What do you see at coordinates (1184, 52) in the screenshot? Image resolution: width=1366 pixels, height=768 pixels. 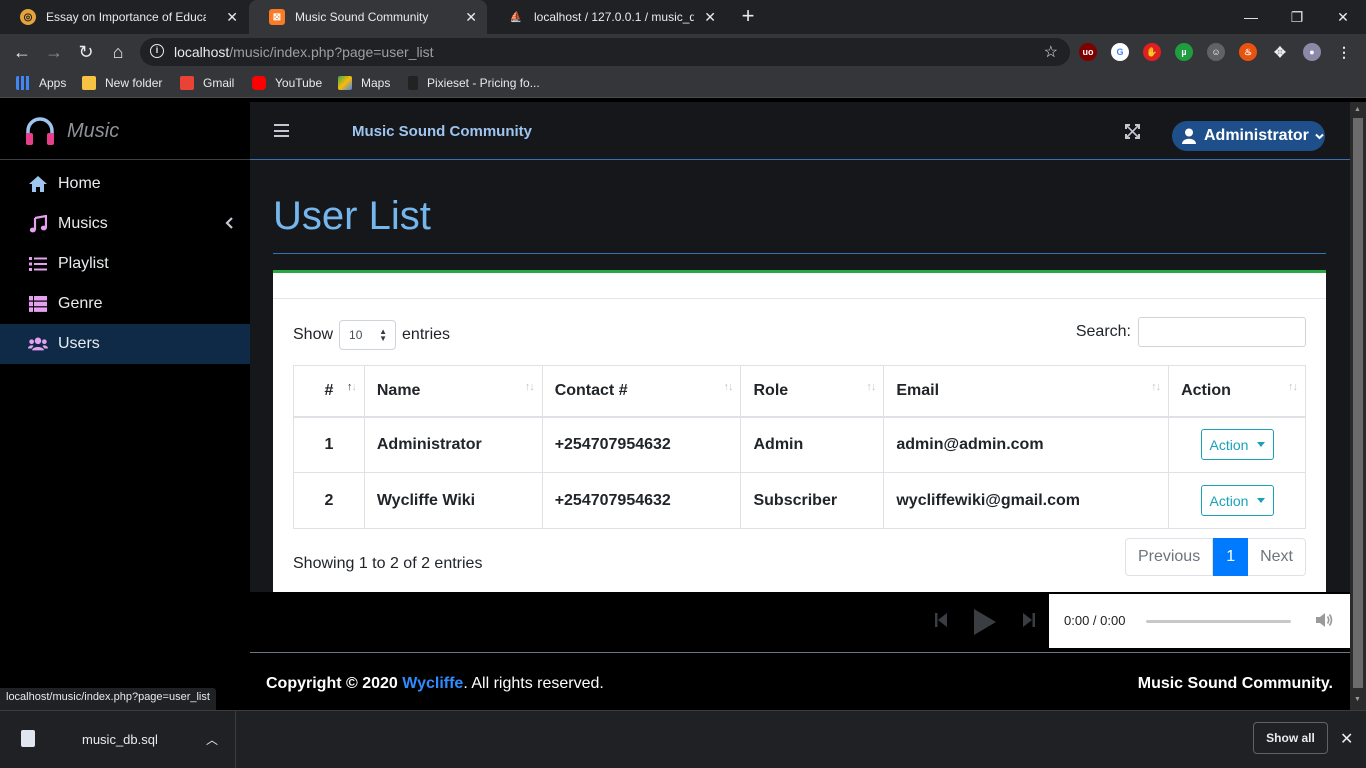 I see `utorrent-extension-icon: µ` at bounding box center [1184, 52].